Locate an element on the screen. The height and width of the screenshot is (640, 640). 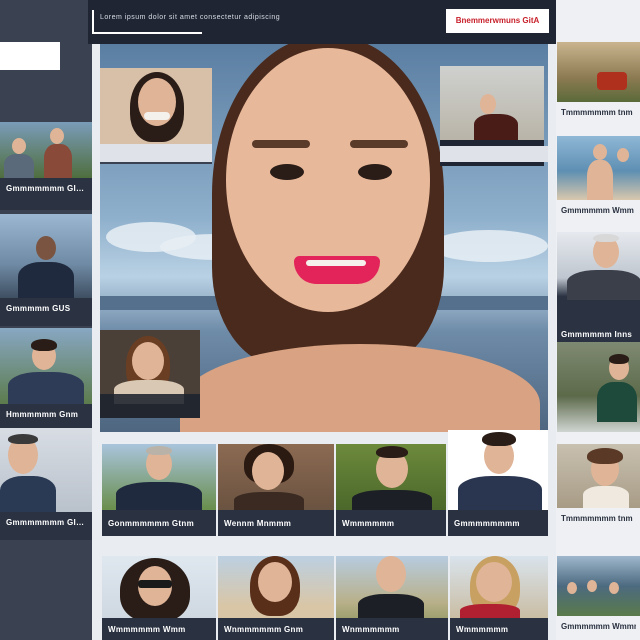
left-card: Gmmmmm GUS is located at coordinates (46, 270).